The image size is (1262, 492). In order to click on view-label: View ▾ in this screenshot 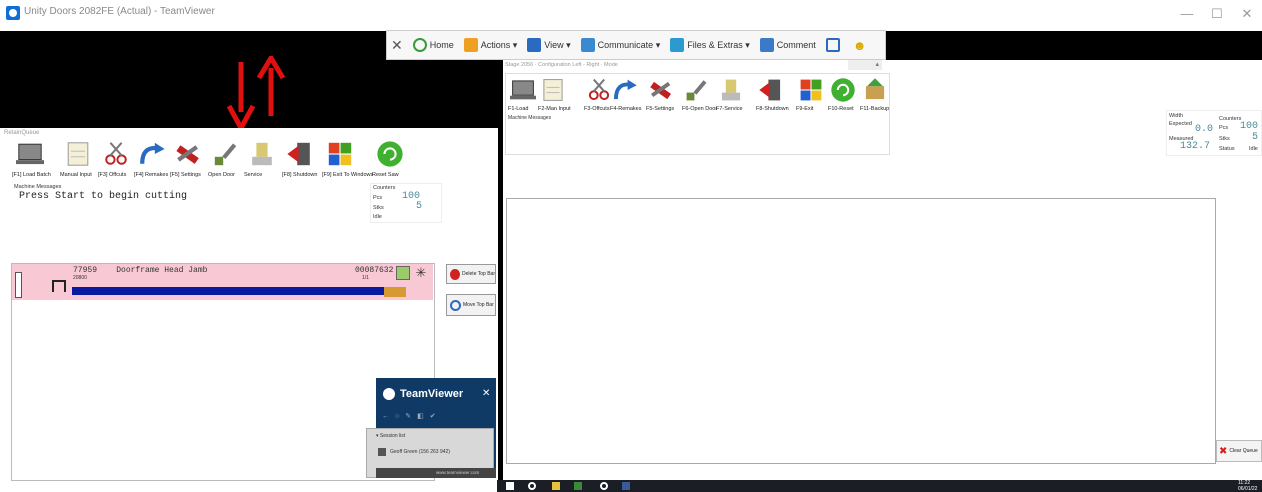, I will do `click(557, 44)`.